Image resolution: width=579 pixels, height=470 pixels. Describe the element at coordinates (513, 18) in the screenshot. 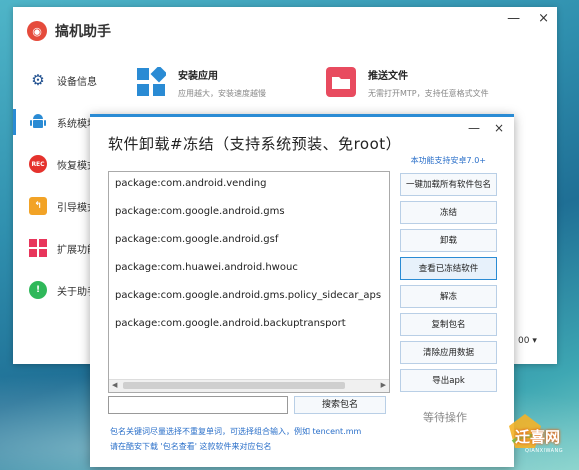

I see `minimize-button: —` at that location.